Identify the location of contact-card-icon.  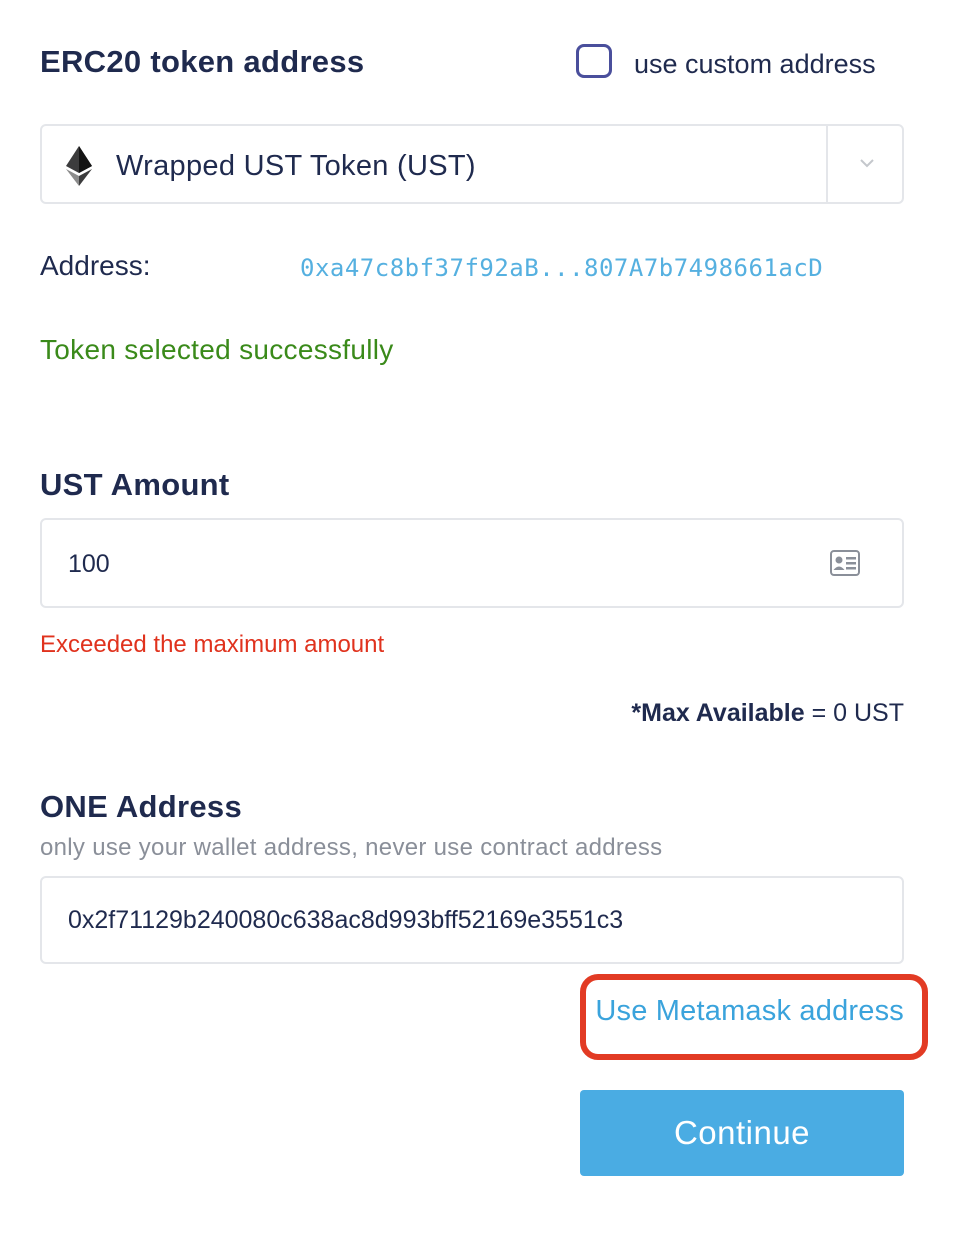
(845, 563).